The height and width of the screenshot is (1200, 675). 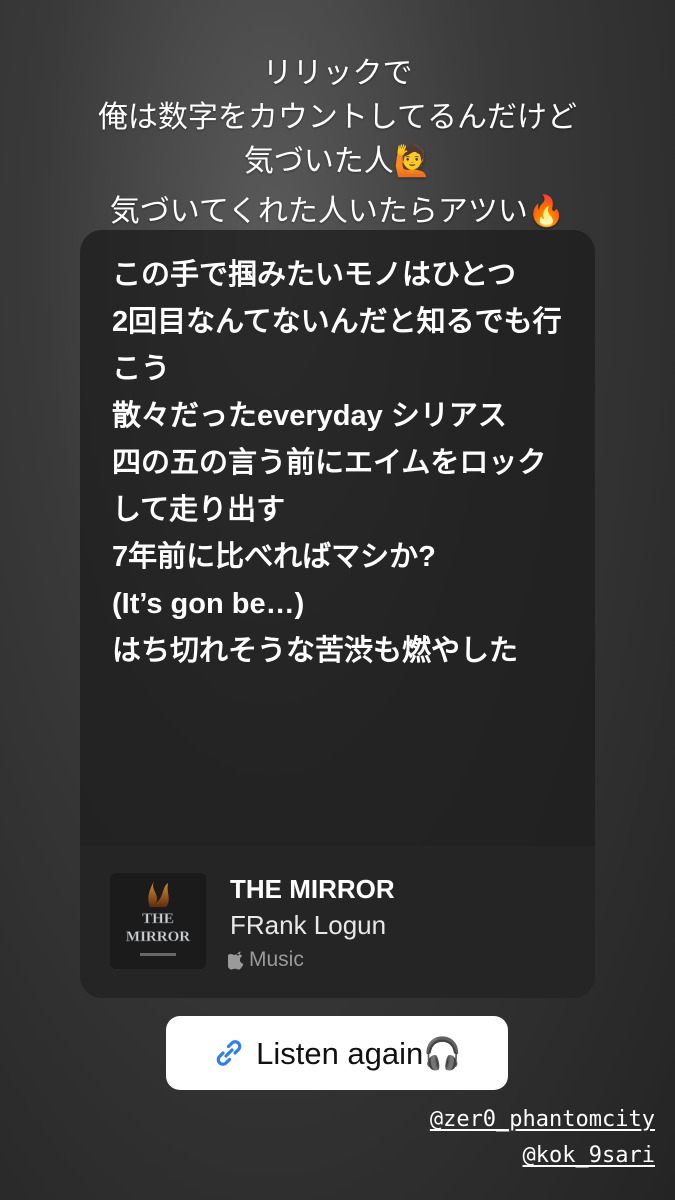 I want to click on track-artist: FRank Logun, so click(x=308, y=925).